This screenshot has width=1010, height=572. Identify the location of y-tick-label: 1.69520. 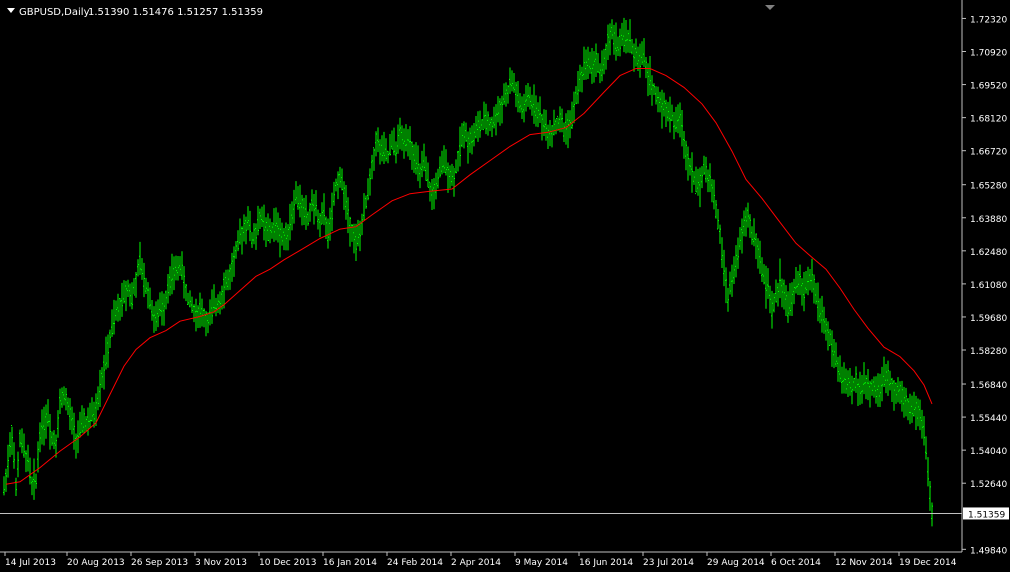
(988, 87).